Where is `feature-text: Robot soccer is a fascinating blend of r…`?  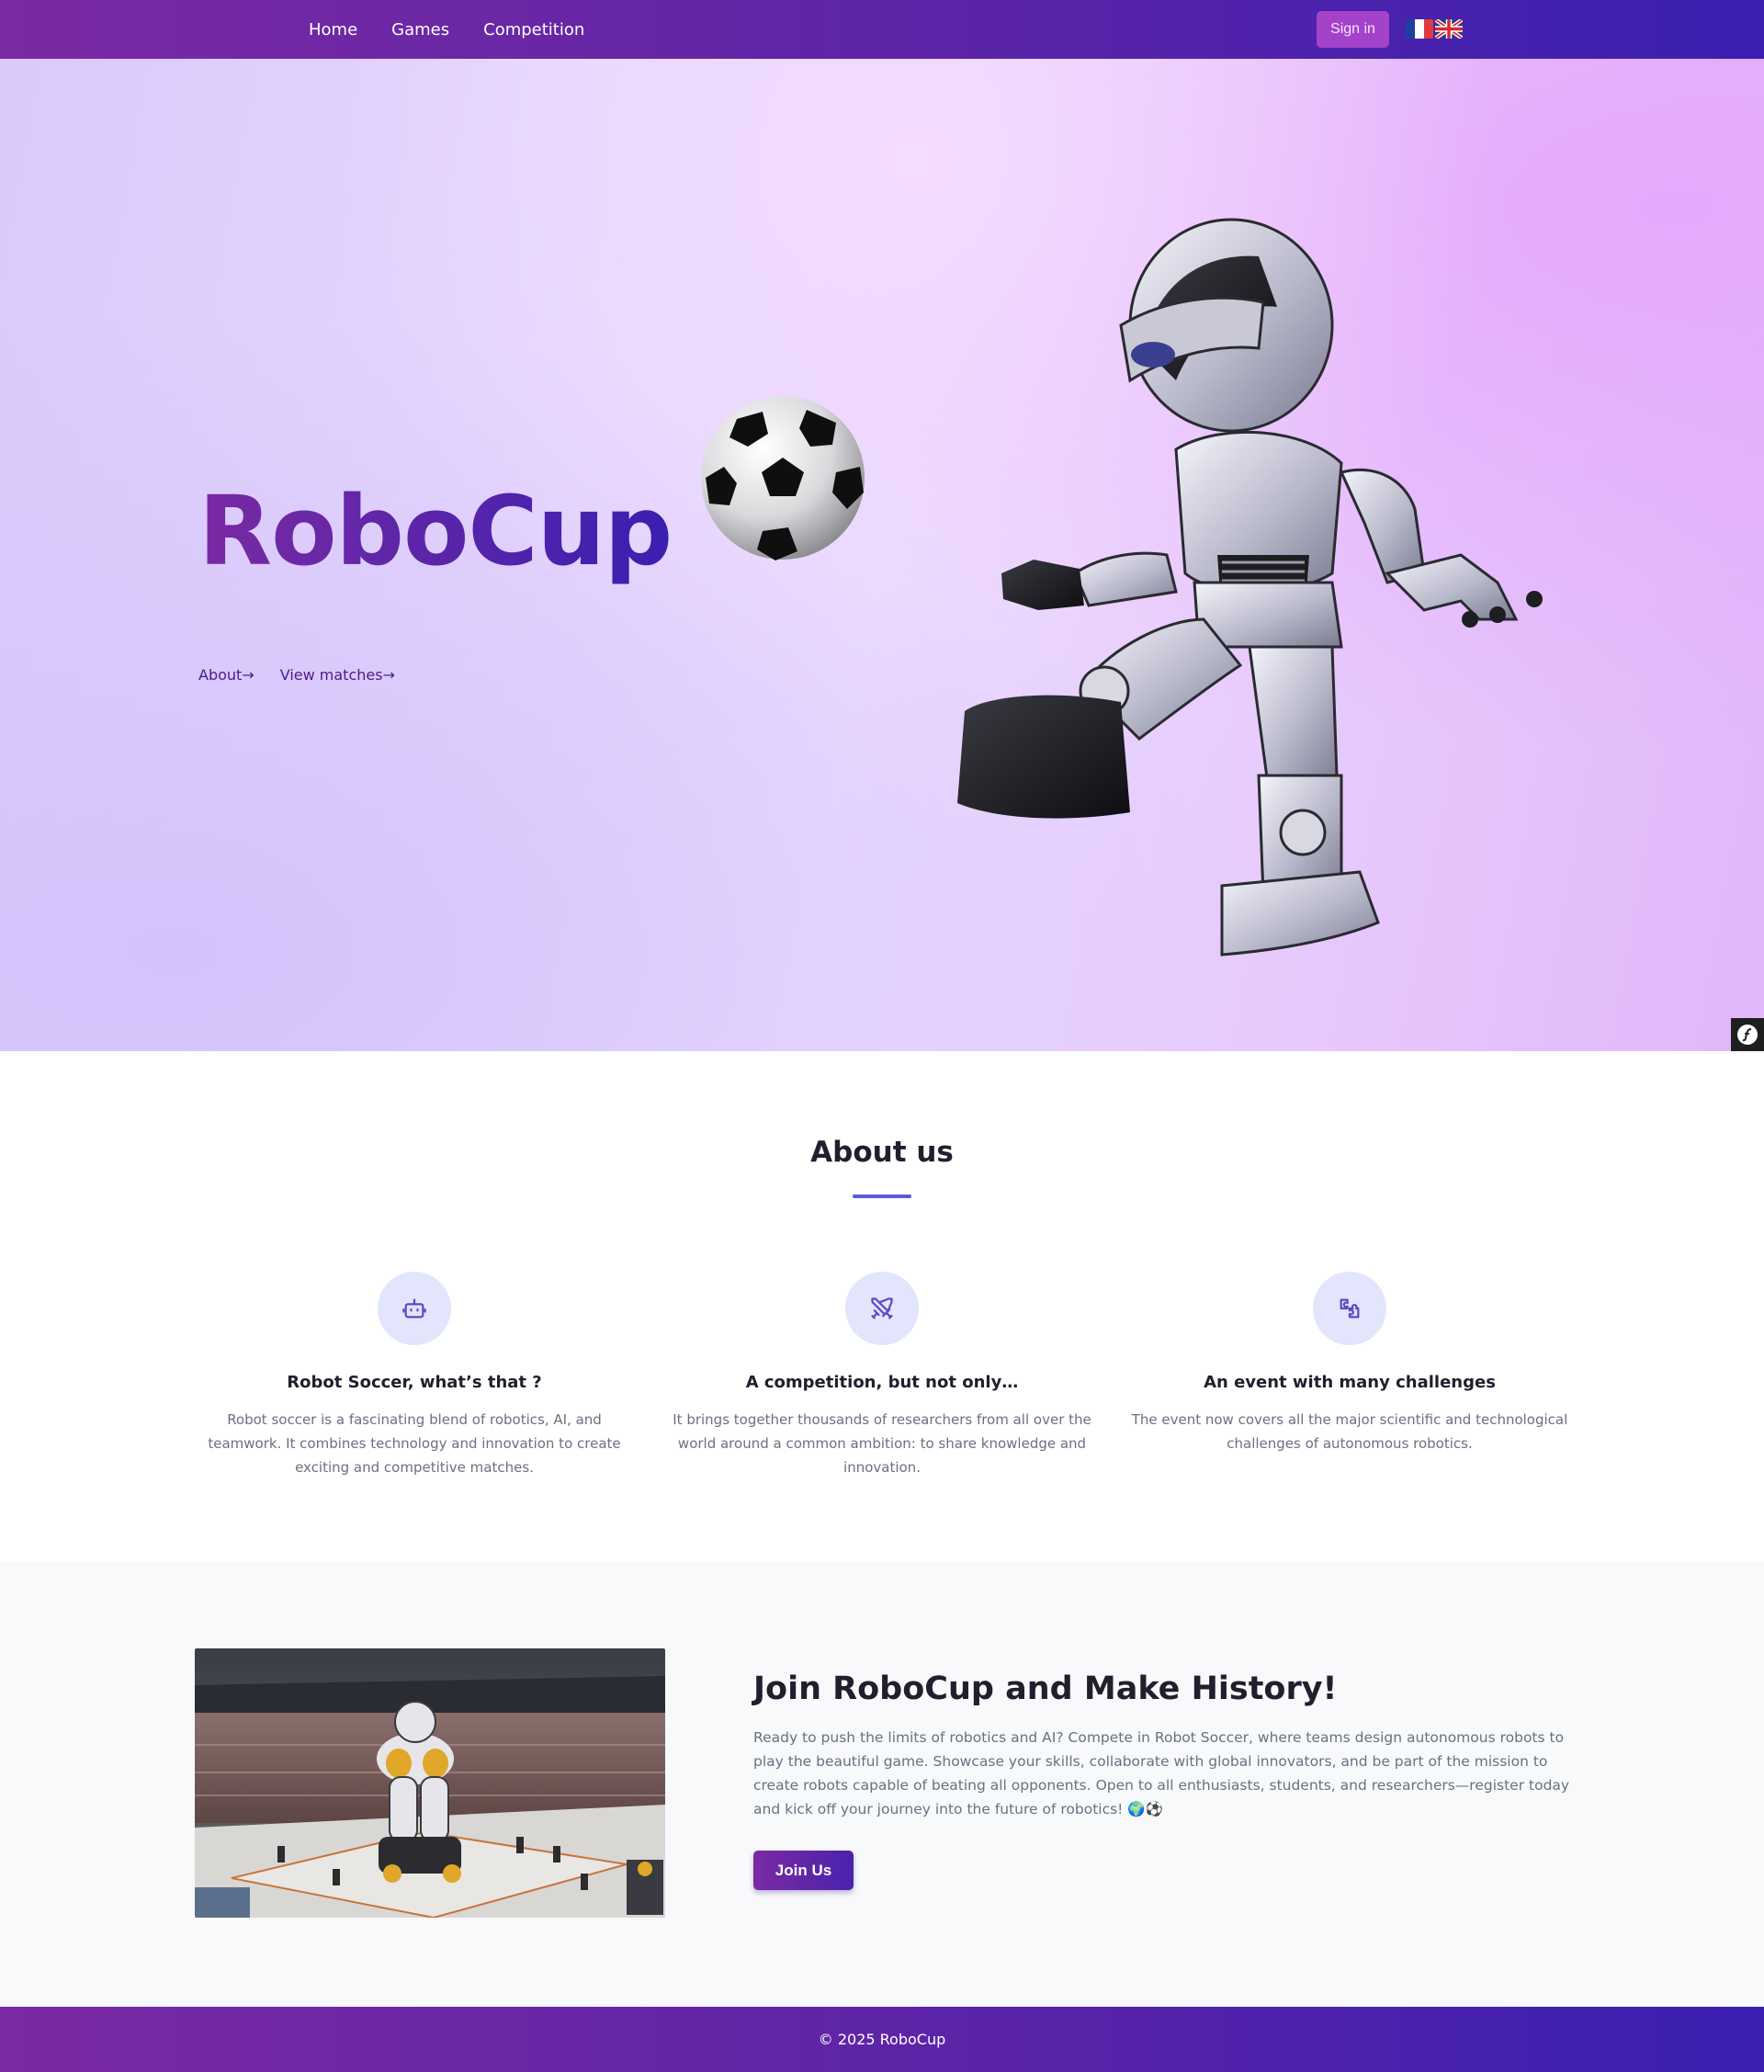 feature-text: Robot soccer is a fascinating blend of r… is located at coordinates (414, 1443).